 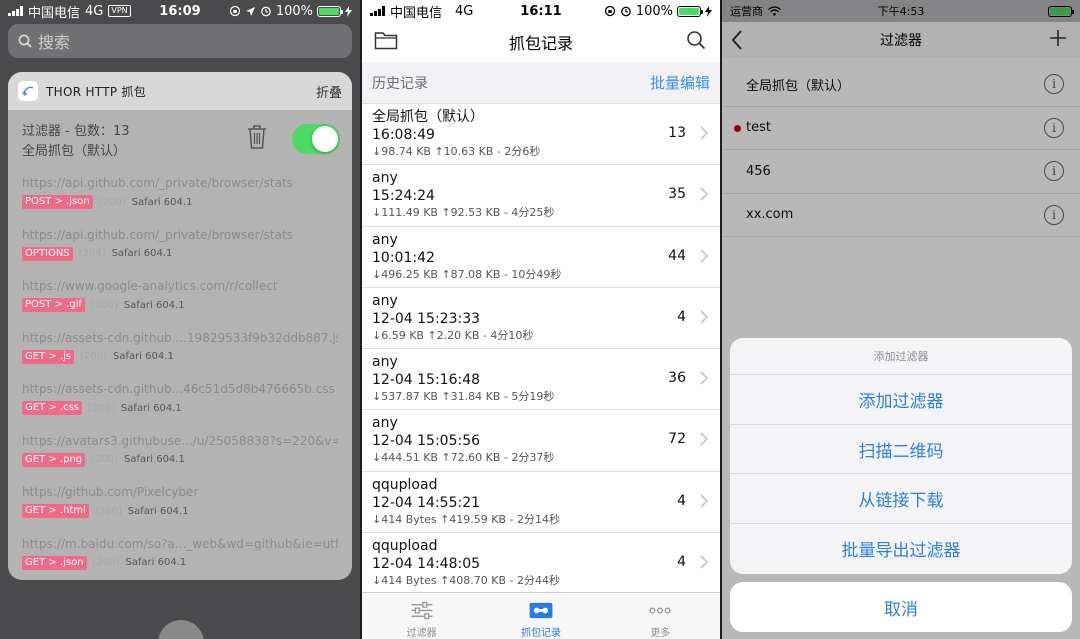 I want to click on filter-list: 全局抓包（默认） i test i 456 i xx.com i, so click(x=901, y=150).